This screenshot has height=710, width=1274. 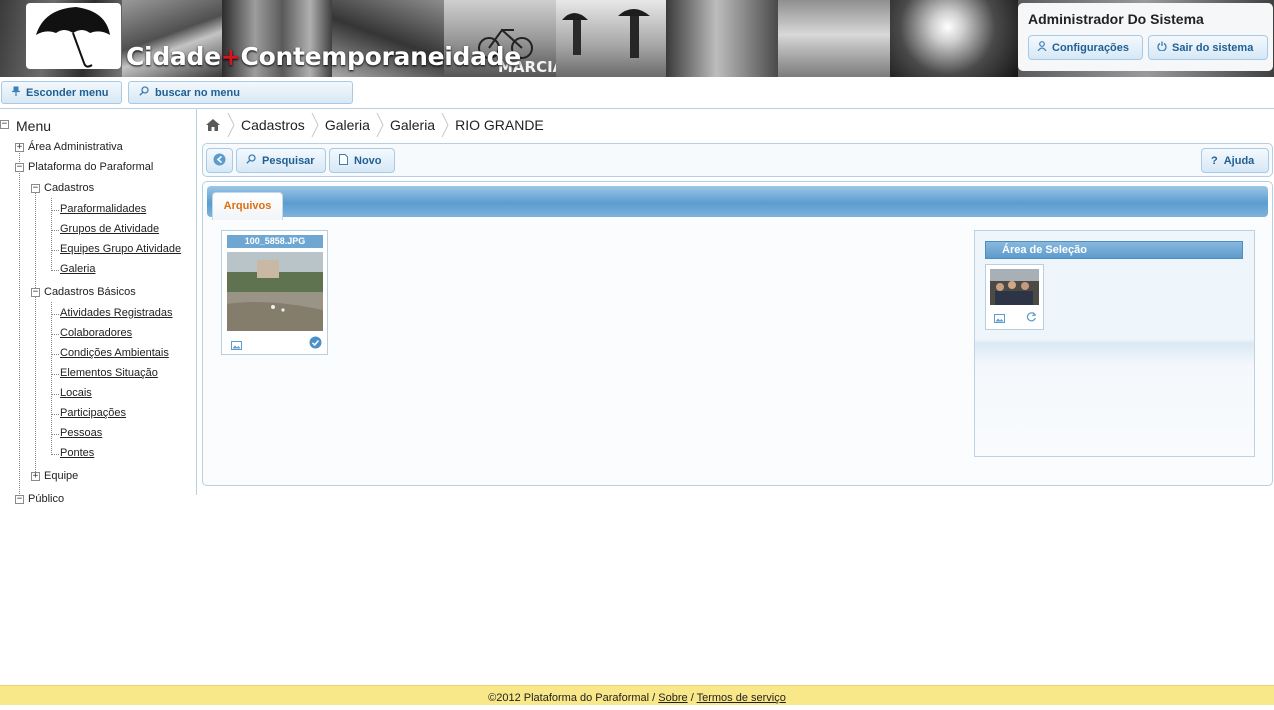 What do you see at coordinates (109, 373) in the screenshot?
I see `menu-link-elementos-situacao: Elementos Situação` at bounding box center [109, 373].